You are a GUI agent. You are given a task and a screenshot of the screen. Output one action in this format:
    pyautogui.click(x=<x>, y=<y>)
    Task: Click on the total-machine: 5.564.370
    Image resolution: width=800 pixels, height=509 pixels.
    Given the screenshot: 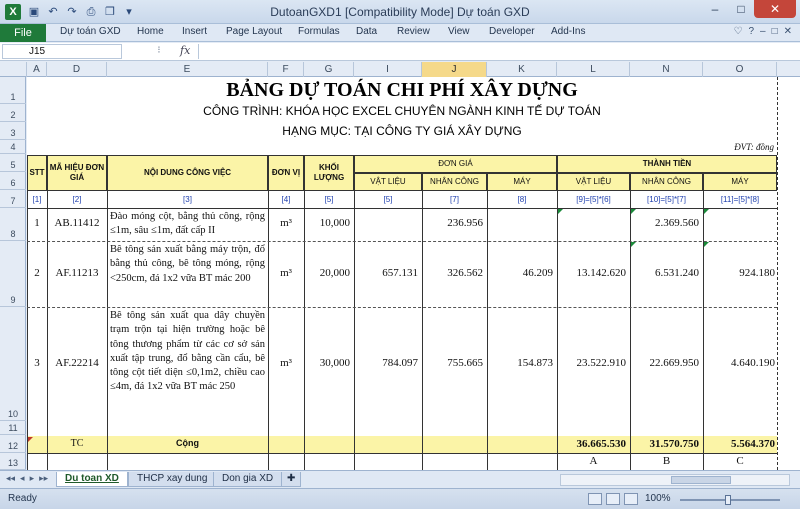 What is the action you would take?
    pyautogui.click(x=739, y=444)
    